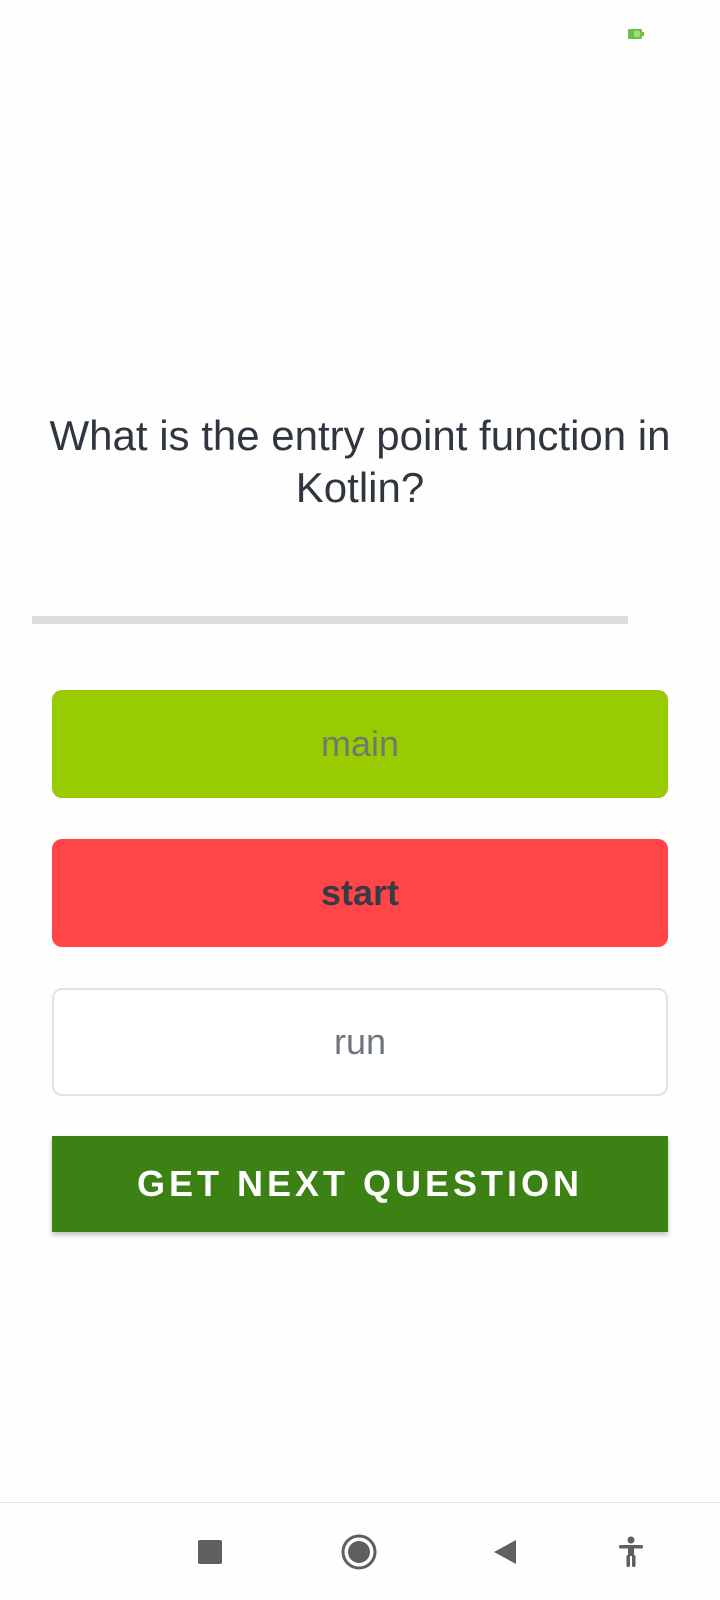 The image size is (720, 1600). What do you see at coordinates (636, 34) in the screenshot?
I see `battery-icon` at bounding box center [636, 34].